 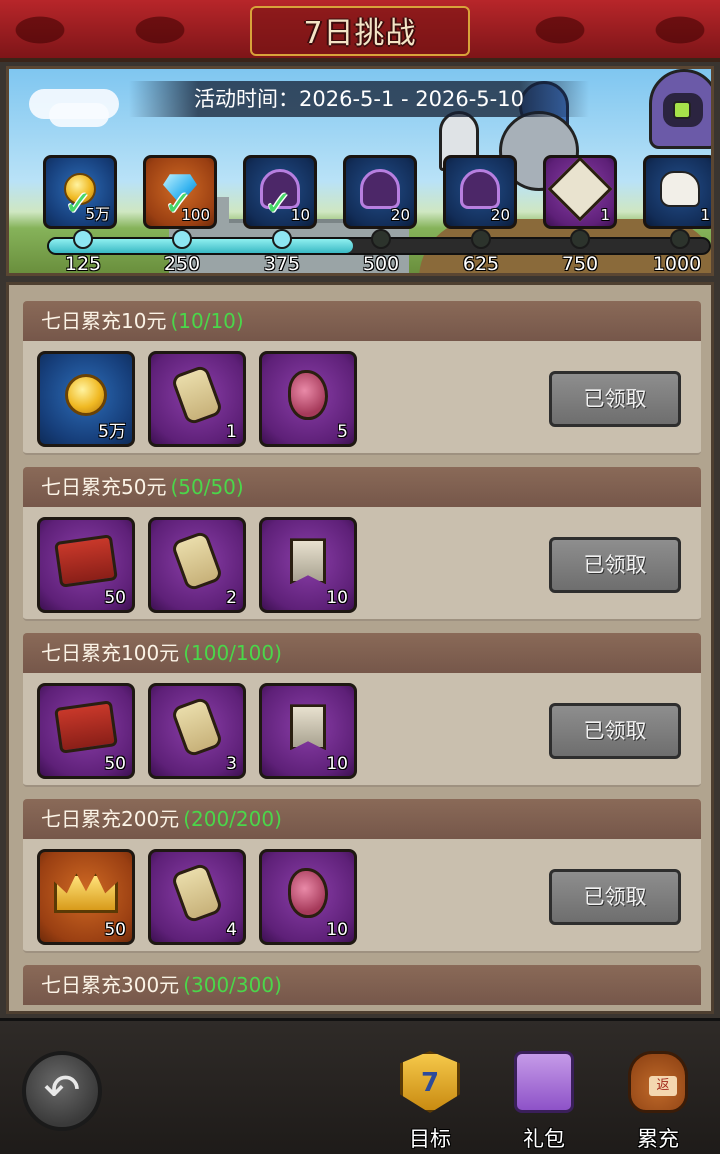 What do you see at coordinates (544, 1139) in the screenshot?
I see `tab-label: 礼包` at bounding box center [544, 1139].